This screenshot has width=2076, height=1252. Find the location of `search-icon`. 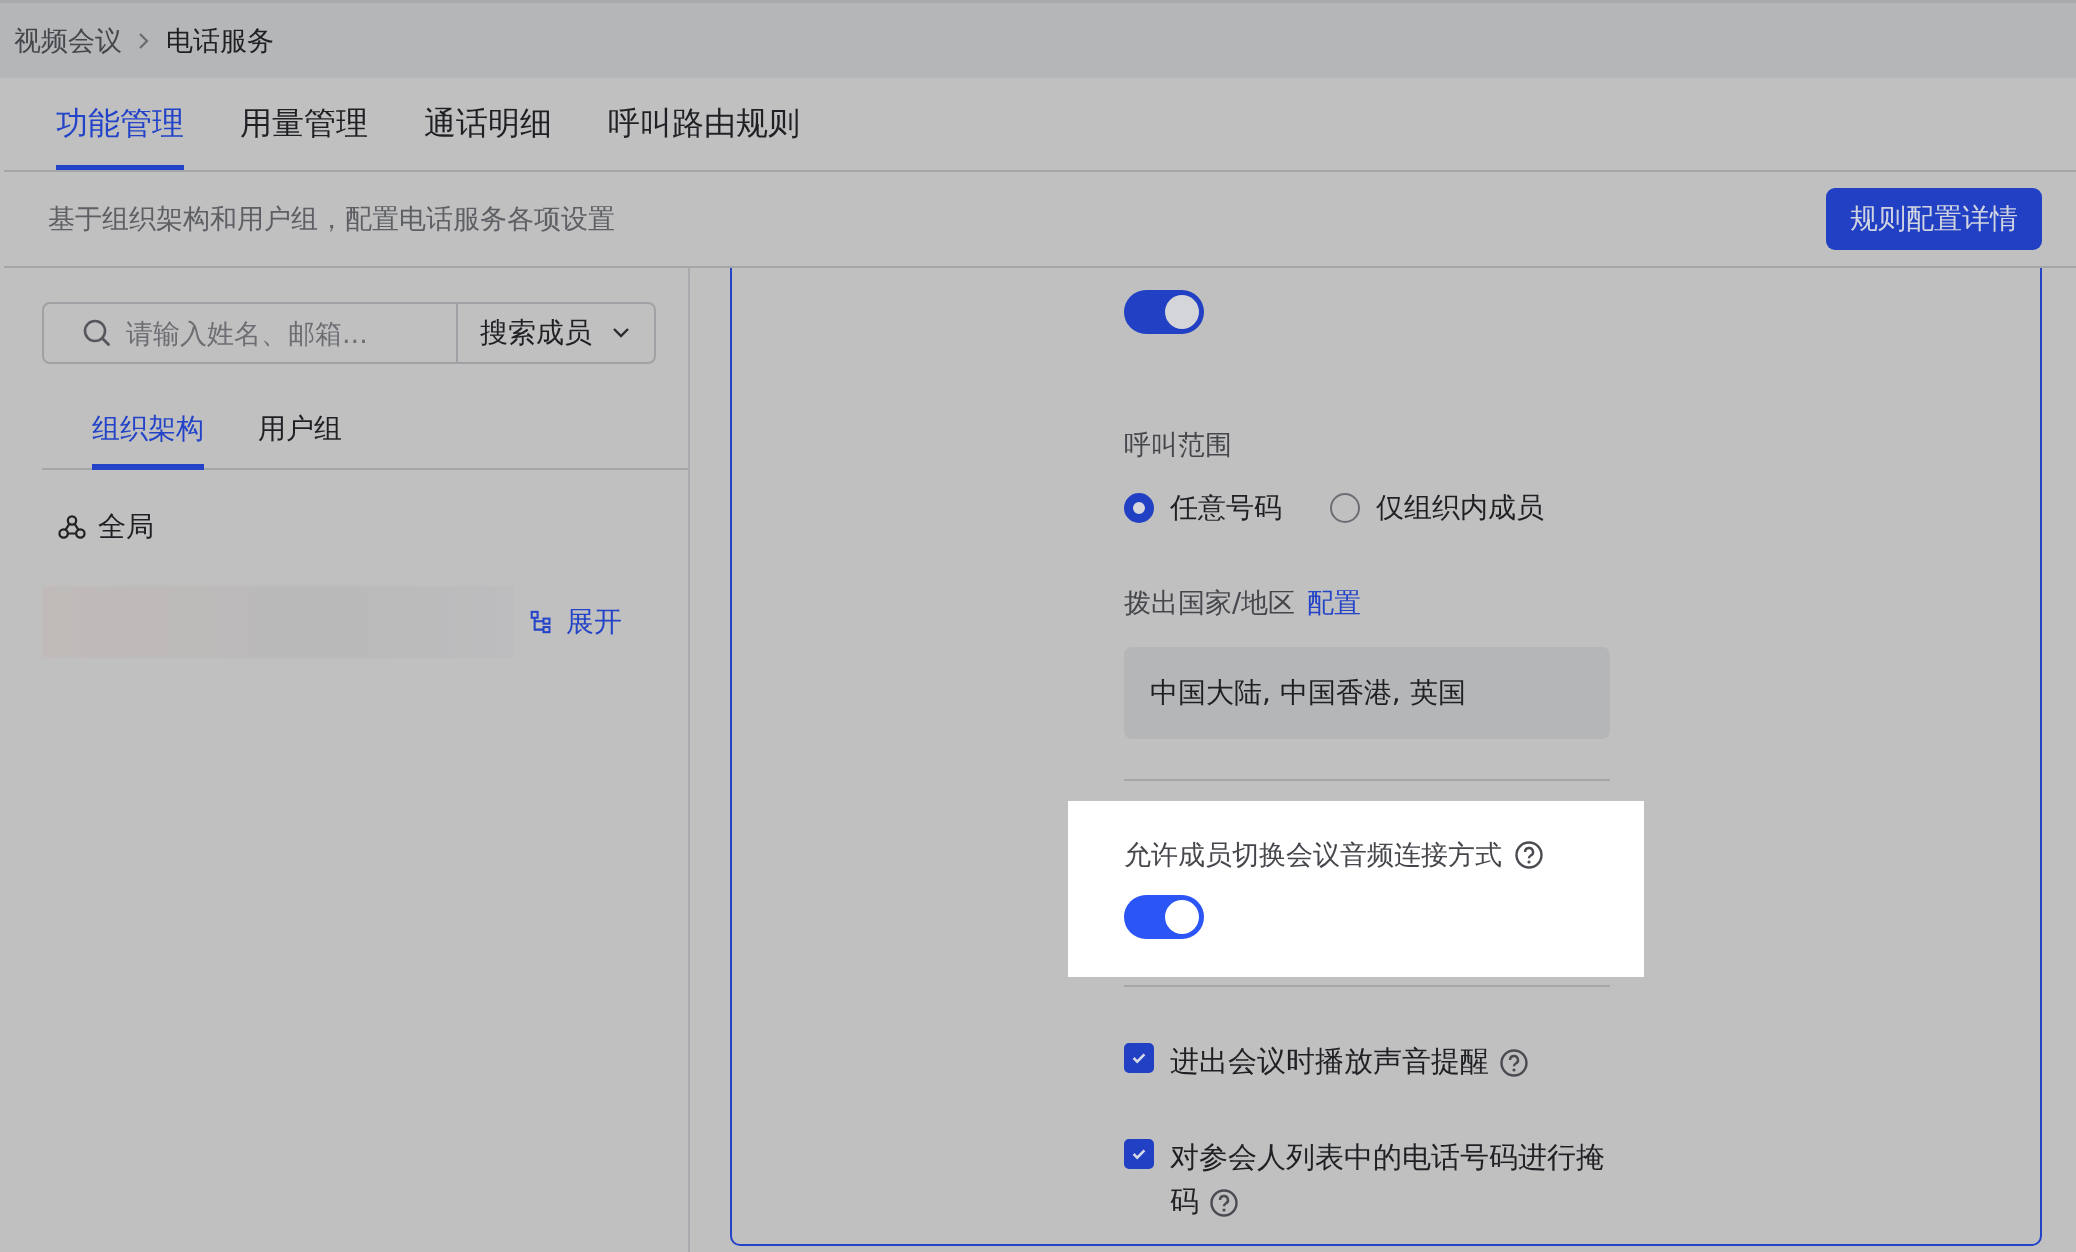

search-icon is located at coordinates (97, 333).